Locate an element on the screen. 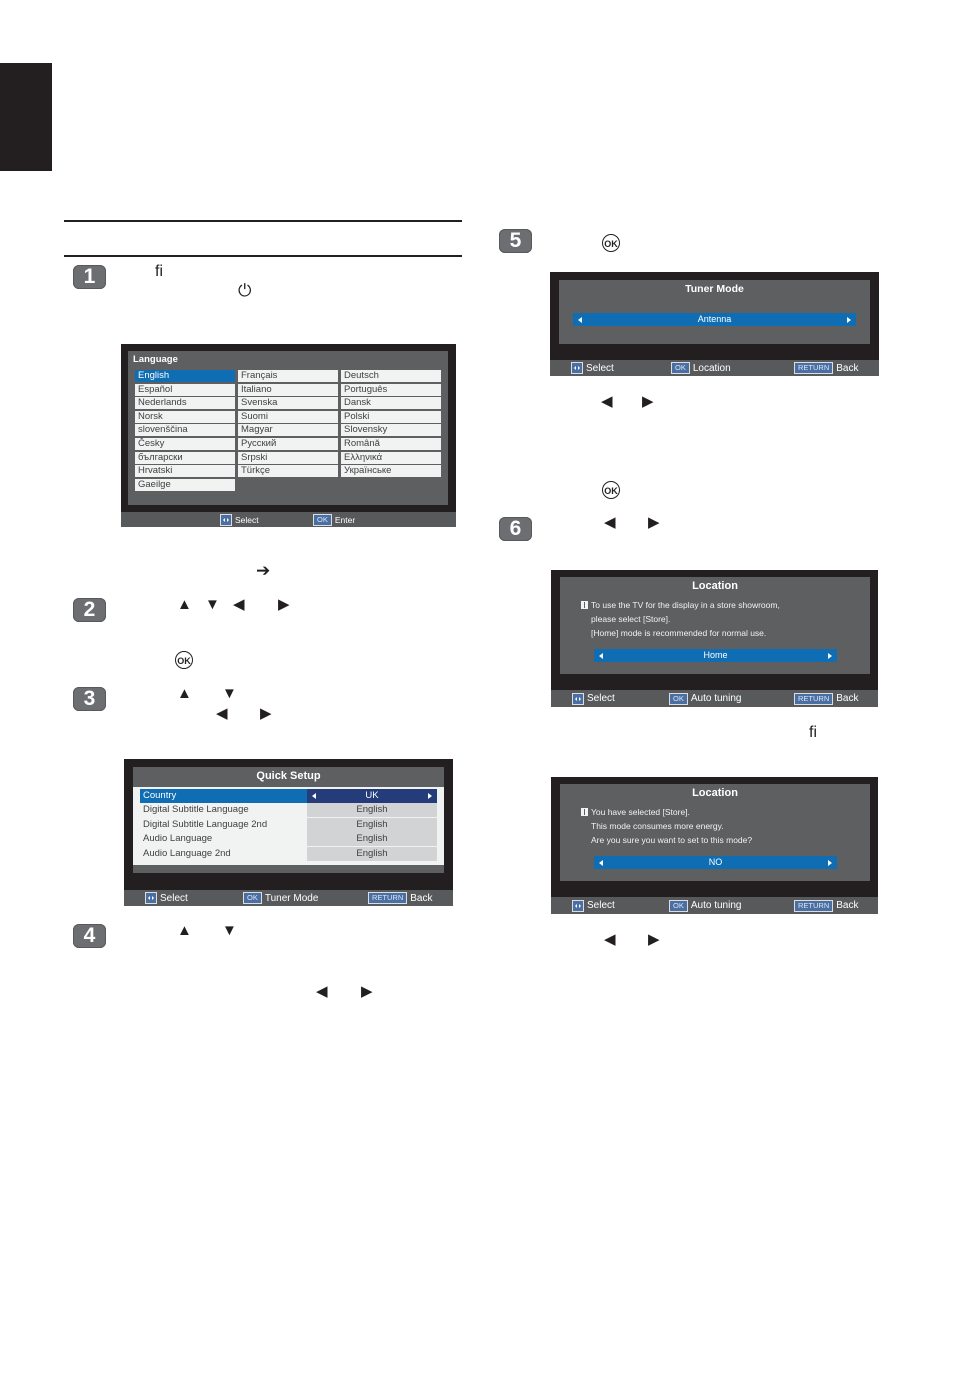 Image resolution: width=954 pixels, height=1382 pixels. language-title: Language is located at coordinates (155, 359).